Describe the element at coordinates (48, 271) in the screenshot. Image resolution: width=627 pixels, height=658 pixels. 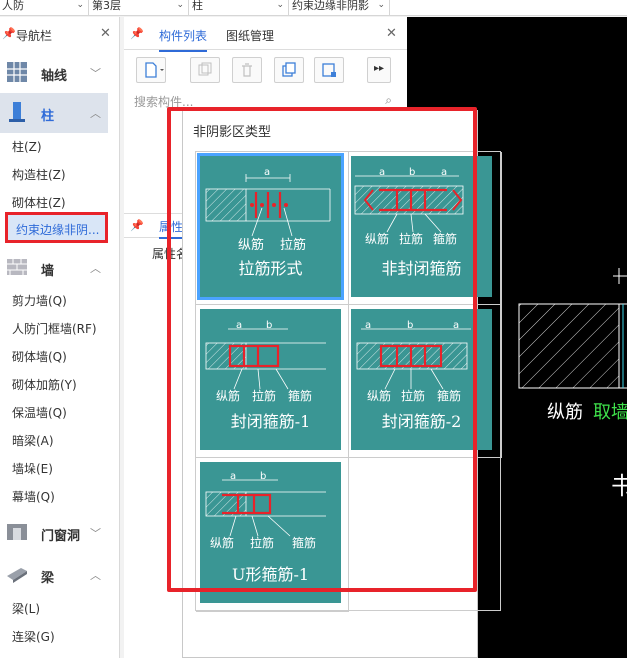
I see `category-label: 墙` at that location.